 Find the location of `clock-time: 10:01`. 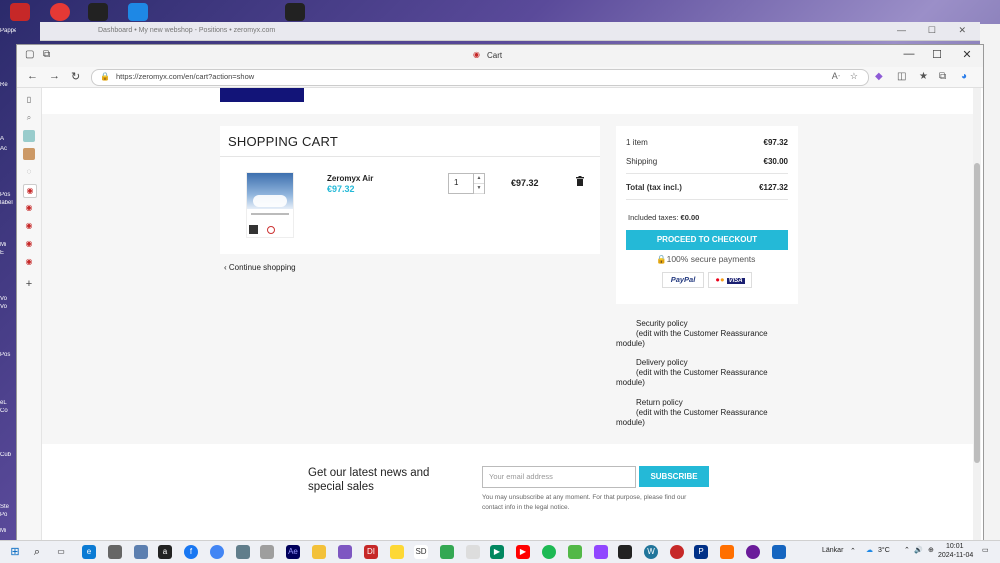

clock-time: 10:01 is located at coordinates (955, 546).